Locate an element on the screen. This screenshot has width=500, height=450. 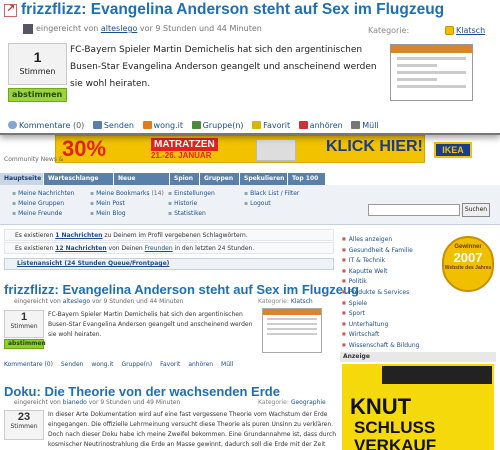
subnav-link: Einstellungen is located at coordinates (191, 194).